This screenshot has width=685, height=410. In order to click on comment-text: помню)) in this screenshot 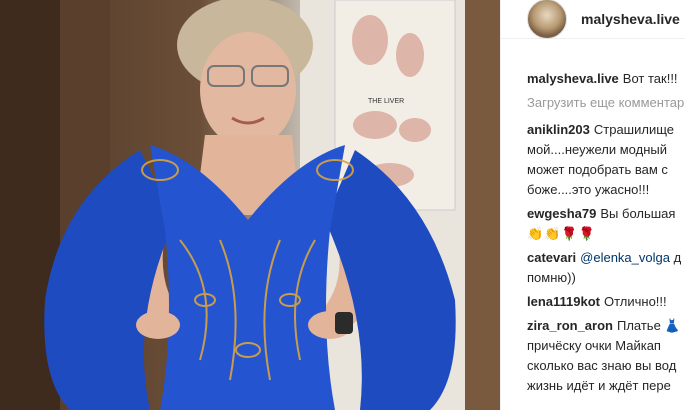, I will do `click(551, 277)`.